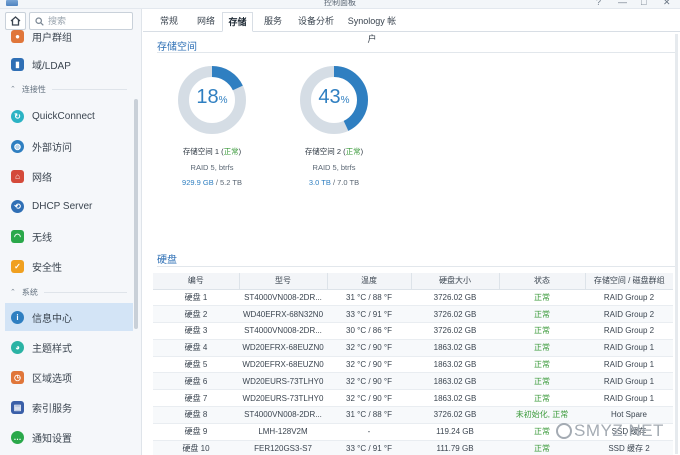 The width and height of the screenshot is (680, 455). Describe the element at coordinates (17, 377) in the screenshot. I see `calendar-clock-icon: ◷` at that location.